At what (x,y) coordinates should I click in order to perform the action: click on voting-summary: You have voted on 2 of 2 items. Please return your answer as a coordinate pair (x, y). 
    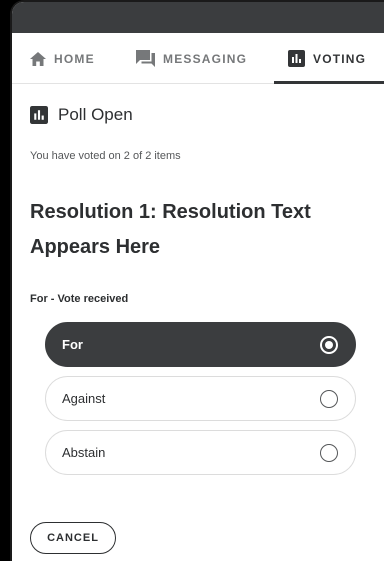
    Looking at the image, I should click on (105, 156).